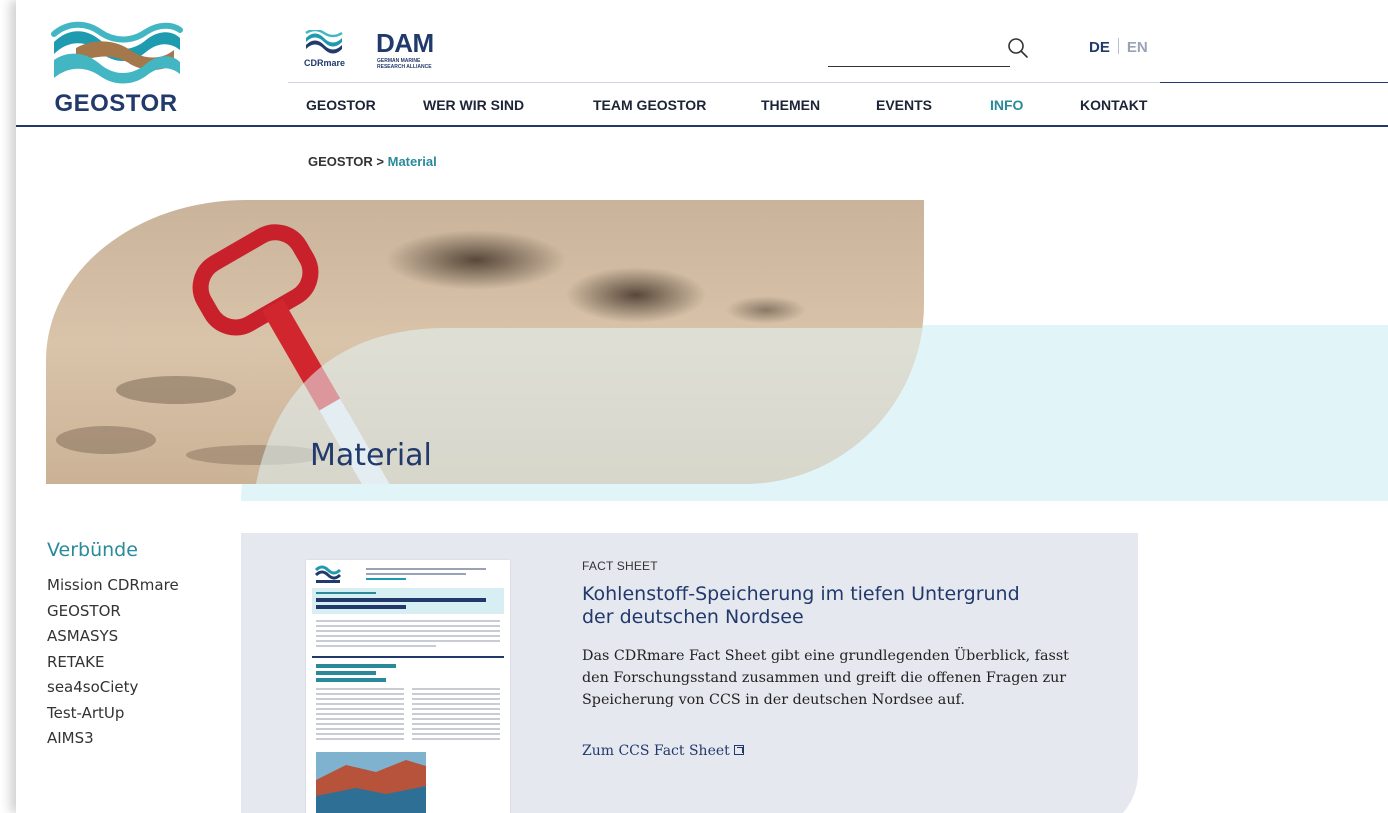  I want to click on fact-sheet-link-label: Zum CCS Fact Sheet, so click(656, 751).